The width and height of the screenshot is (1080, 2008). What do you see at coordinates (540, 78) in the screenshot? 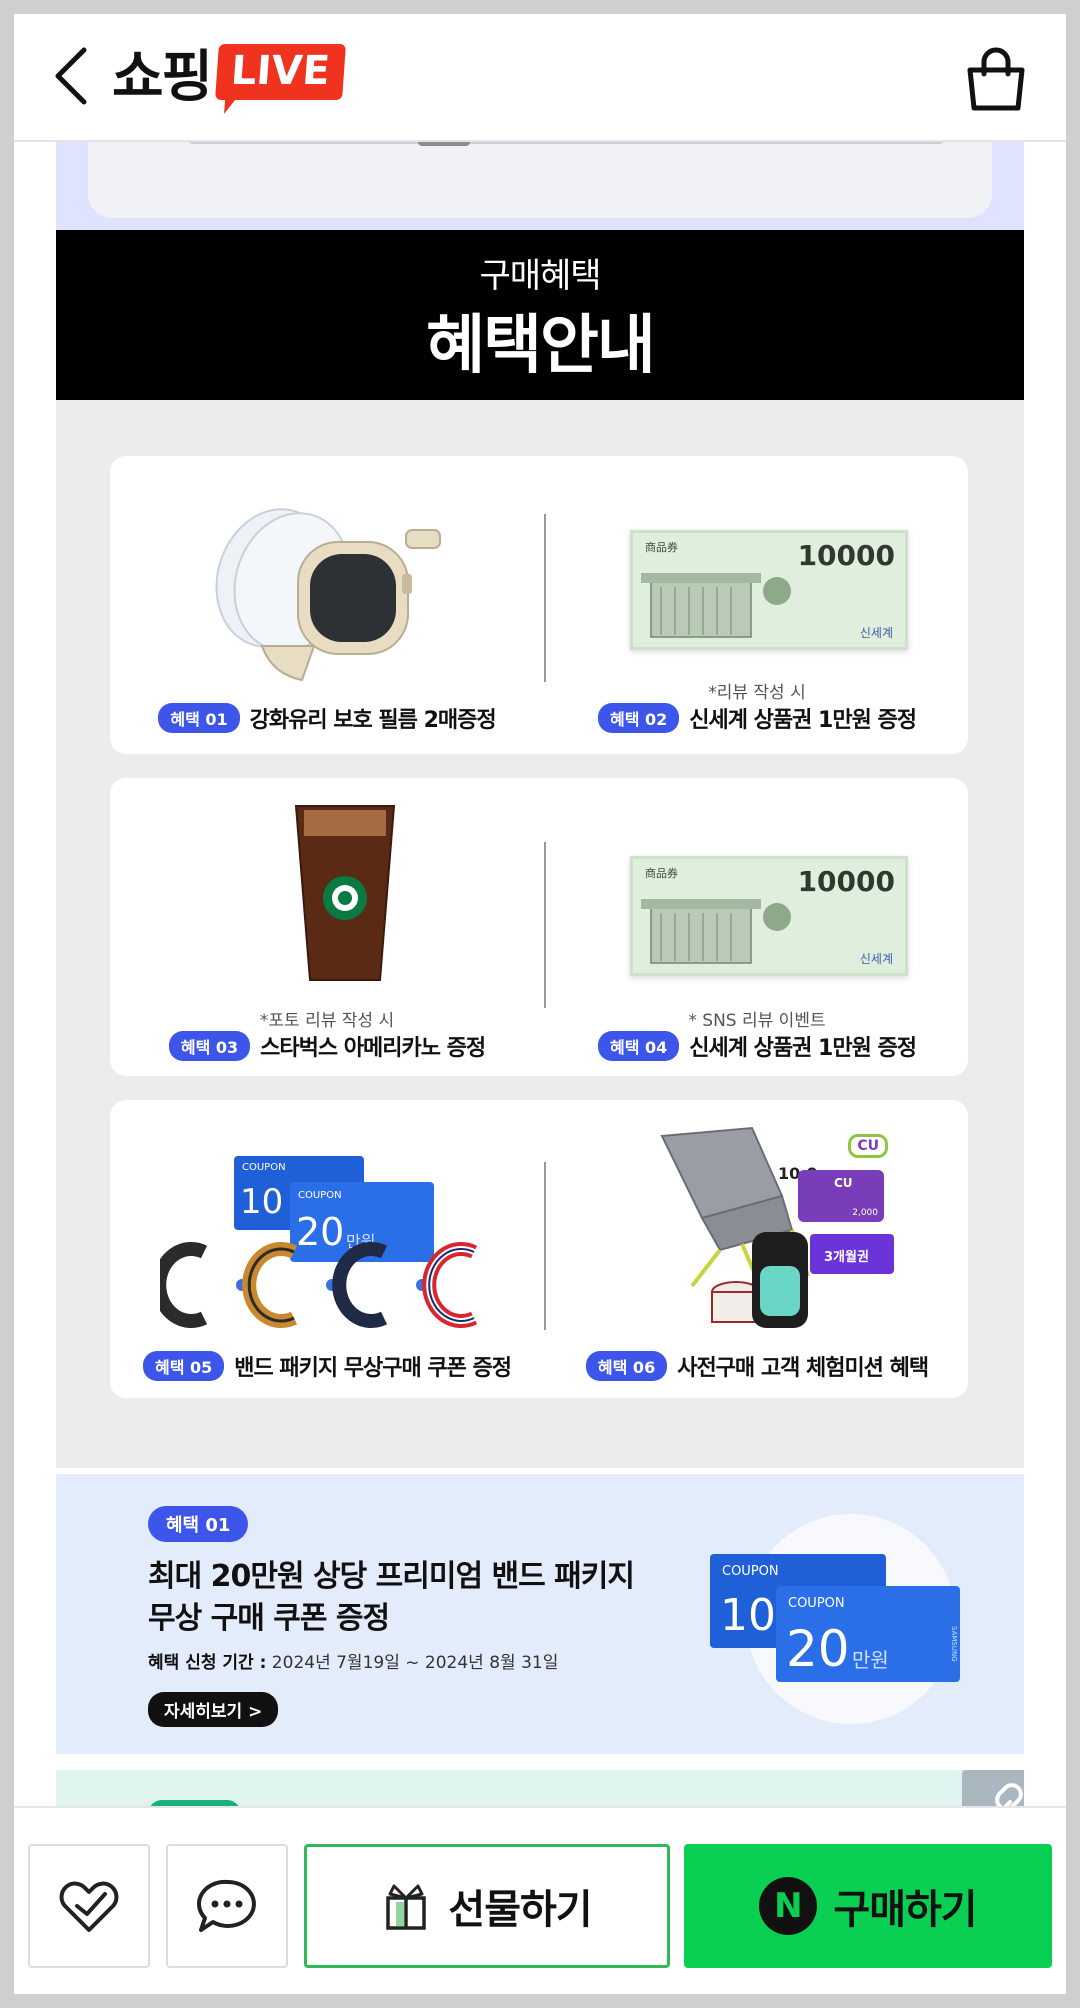
I see `top-header: 쇼핑 LIVE` at bounding box center [540, 78].